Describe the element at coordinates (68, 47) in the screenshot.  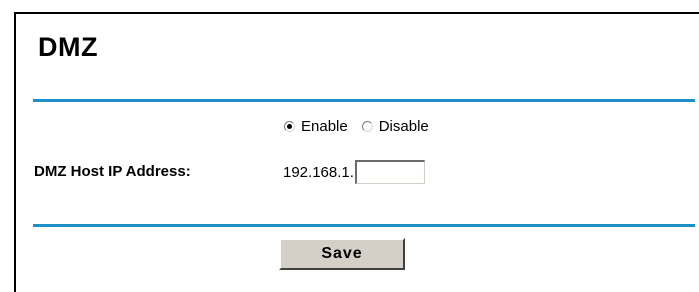
I see `page-title: DMZ` at that location.